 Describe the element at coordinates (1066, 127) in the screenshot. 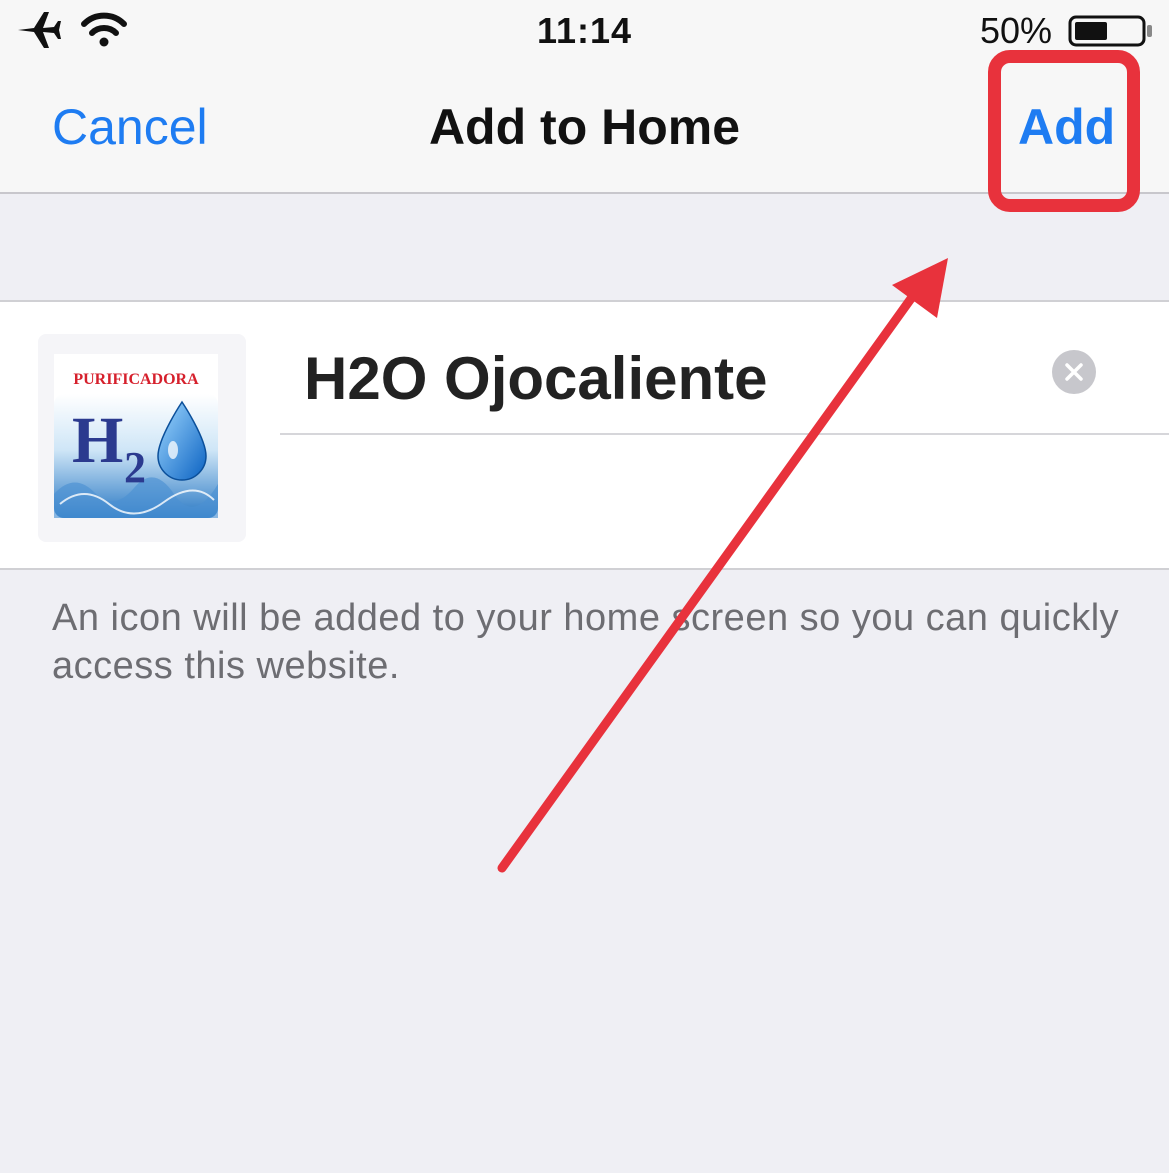

I see `add-button: Add` at that location.